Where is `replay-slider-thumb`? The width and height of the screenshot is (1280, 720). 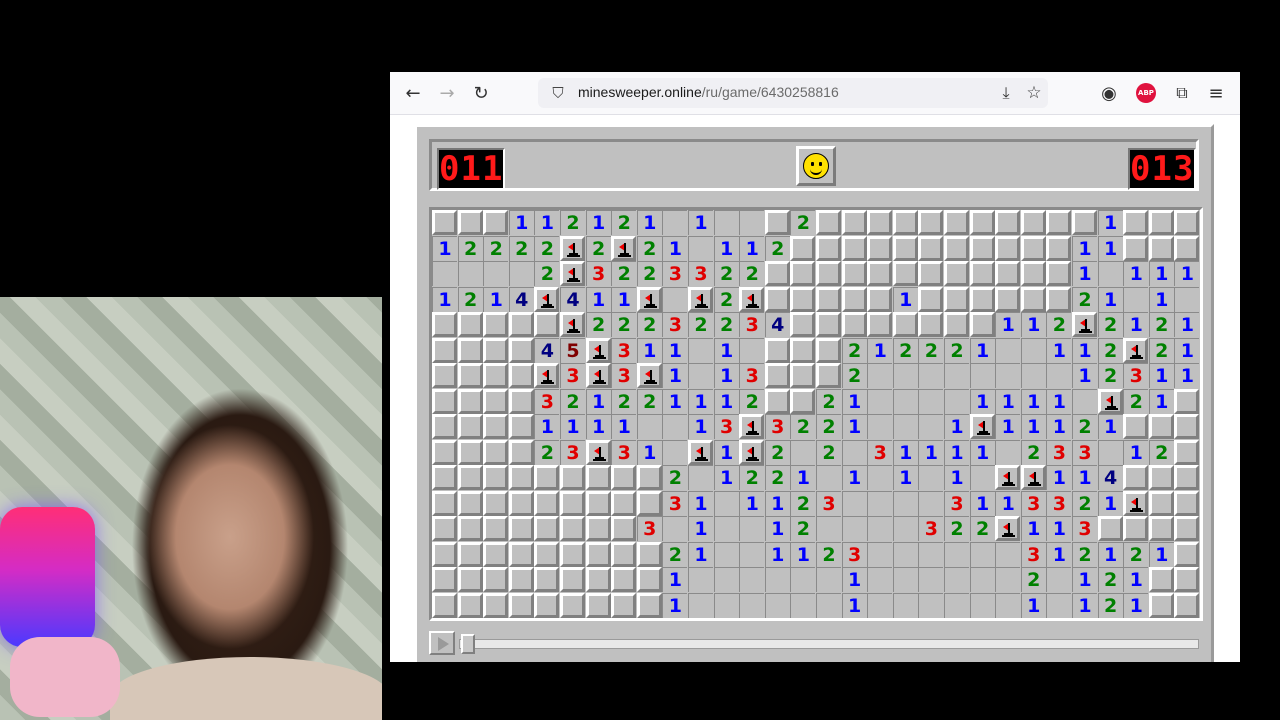
replay-slider-thumb is located at coordinates (468, 644).